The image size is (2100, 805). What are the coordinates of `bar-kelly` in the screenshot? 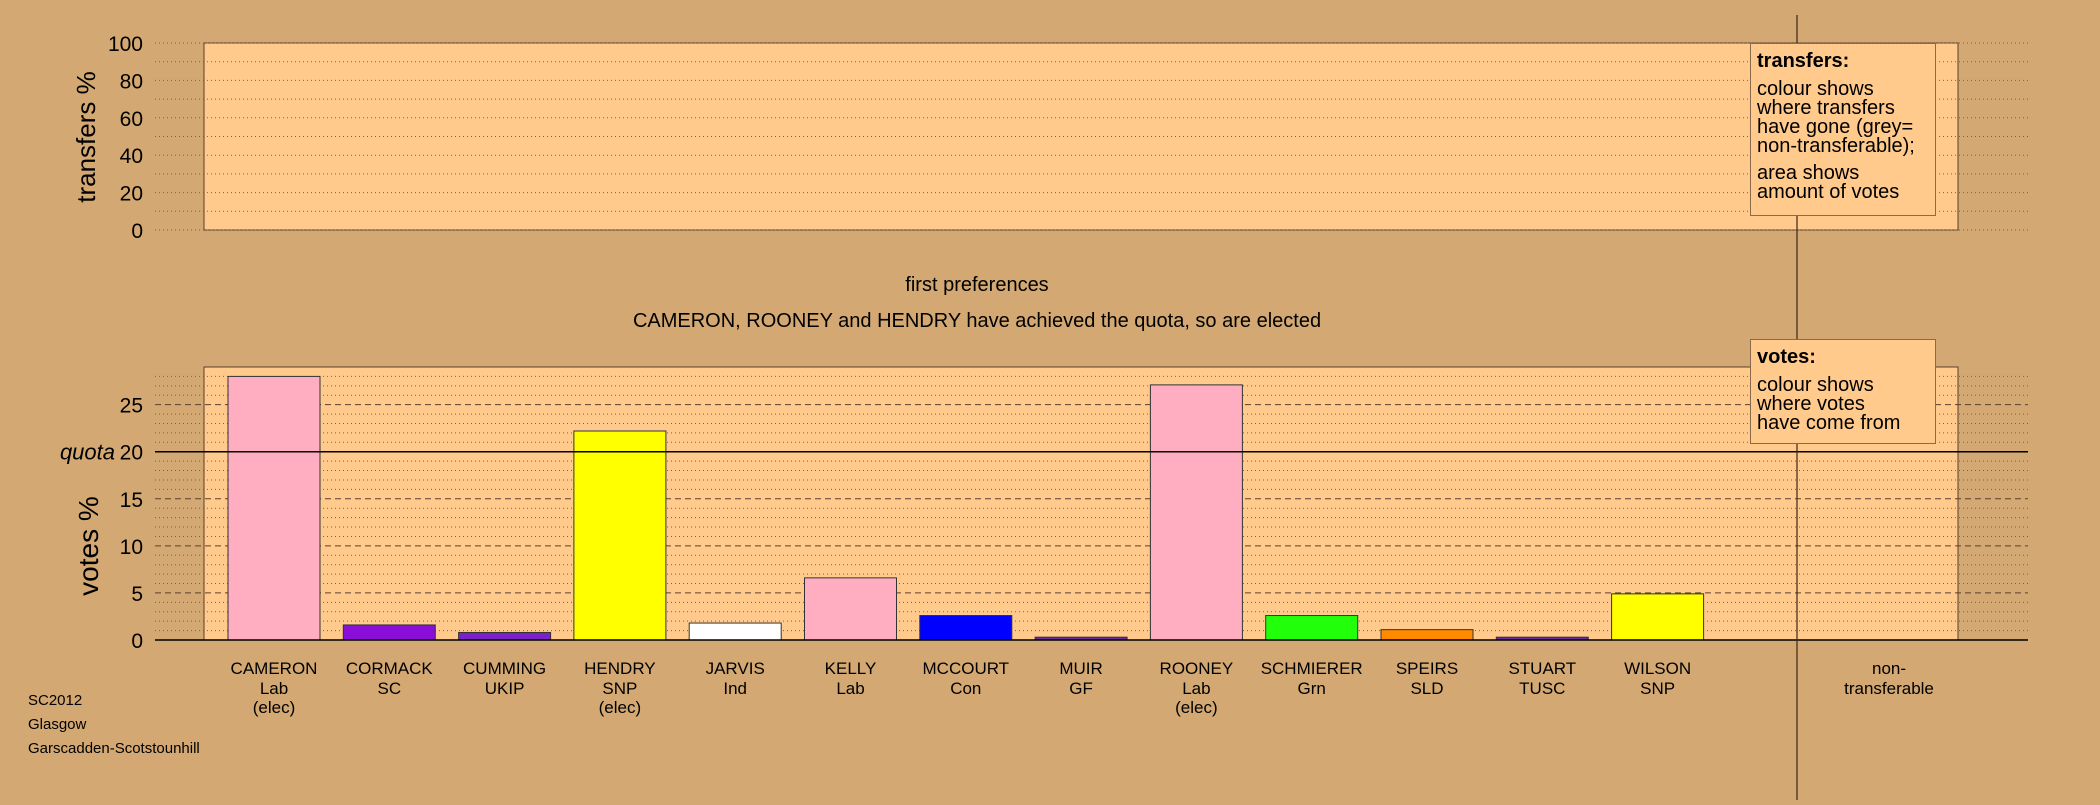 It's located at (850, 609).